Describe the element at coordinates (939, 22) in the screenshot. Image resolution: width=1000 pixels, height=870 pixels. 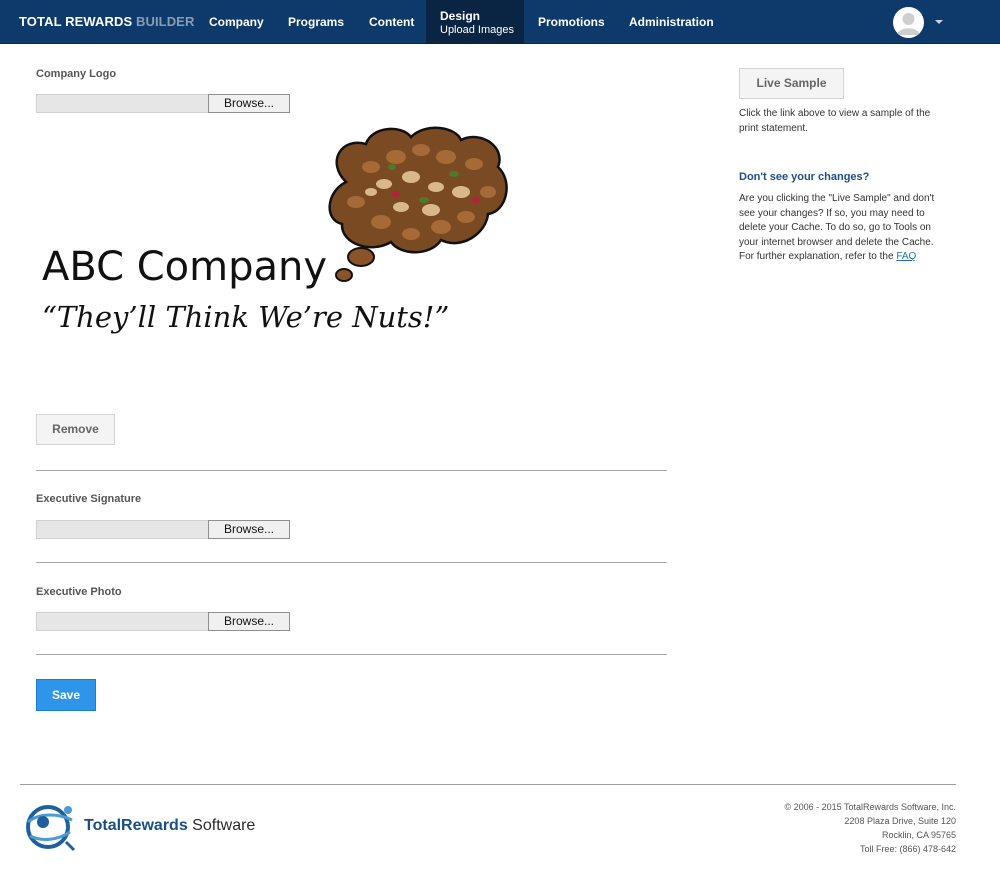
I see `caret-down-icon` at that location.